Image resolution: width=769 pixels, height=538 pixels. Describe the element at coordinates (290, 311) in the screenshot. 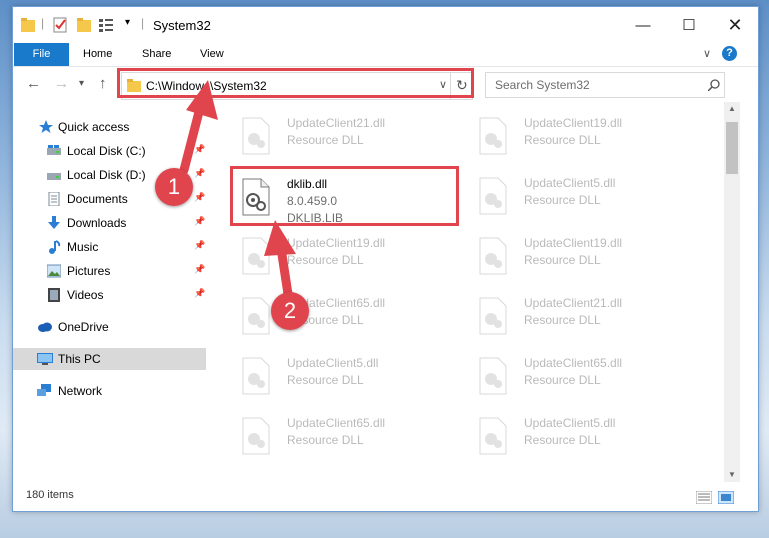

I see `step-2-badge: 2` at that location.